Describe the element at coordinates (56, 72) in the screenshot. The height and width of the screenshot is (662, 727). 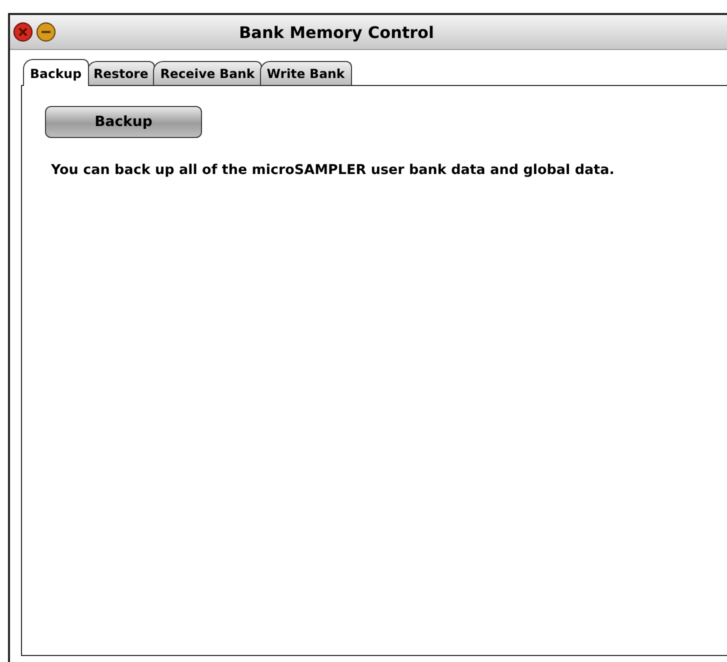
I see `tab: Backup` at that location.